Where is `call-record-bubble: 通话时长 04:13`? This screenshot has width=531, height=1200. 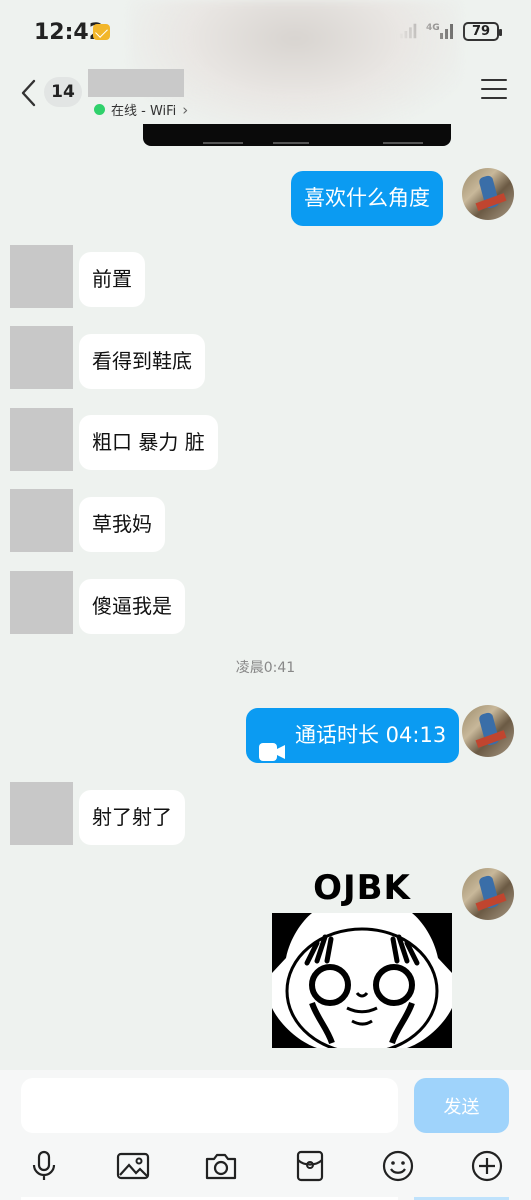
call-record-bubble: 通话时长 04:13 is located at coordinates (353, 735).